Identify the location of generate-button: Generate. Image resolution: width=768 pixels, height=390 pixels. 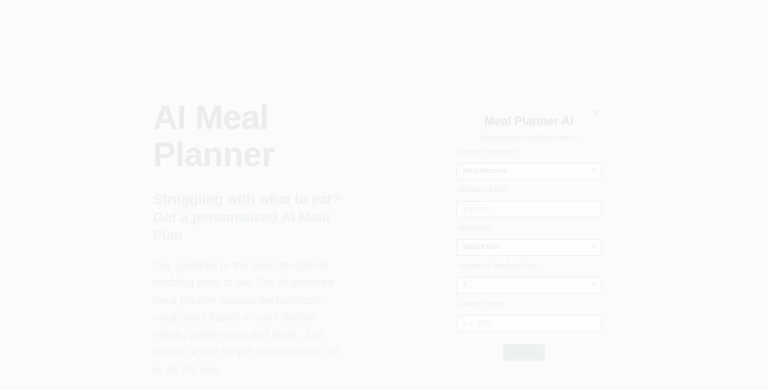
(524, 352).